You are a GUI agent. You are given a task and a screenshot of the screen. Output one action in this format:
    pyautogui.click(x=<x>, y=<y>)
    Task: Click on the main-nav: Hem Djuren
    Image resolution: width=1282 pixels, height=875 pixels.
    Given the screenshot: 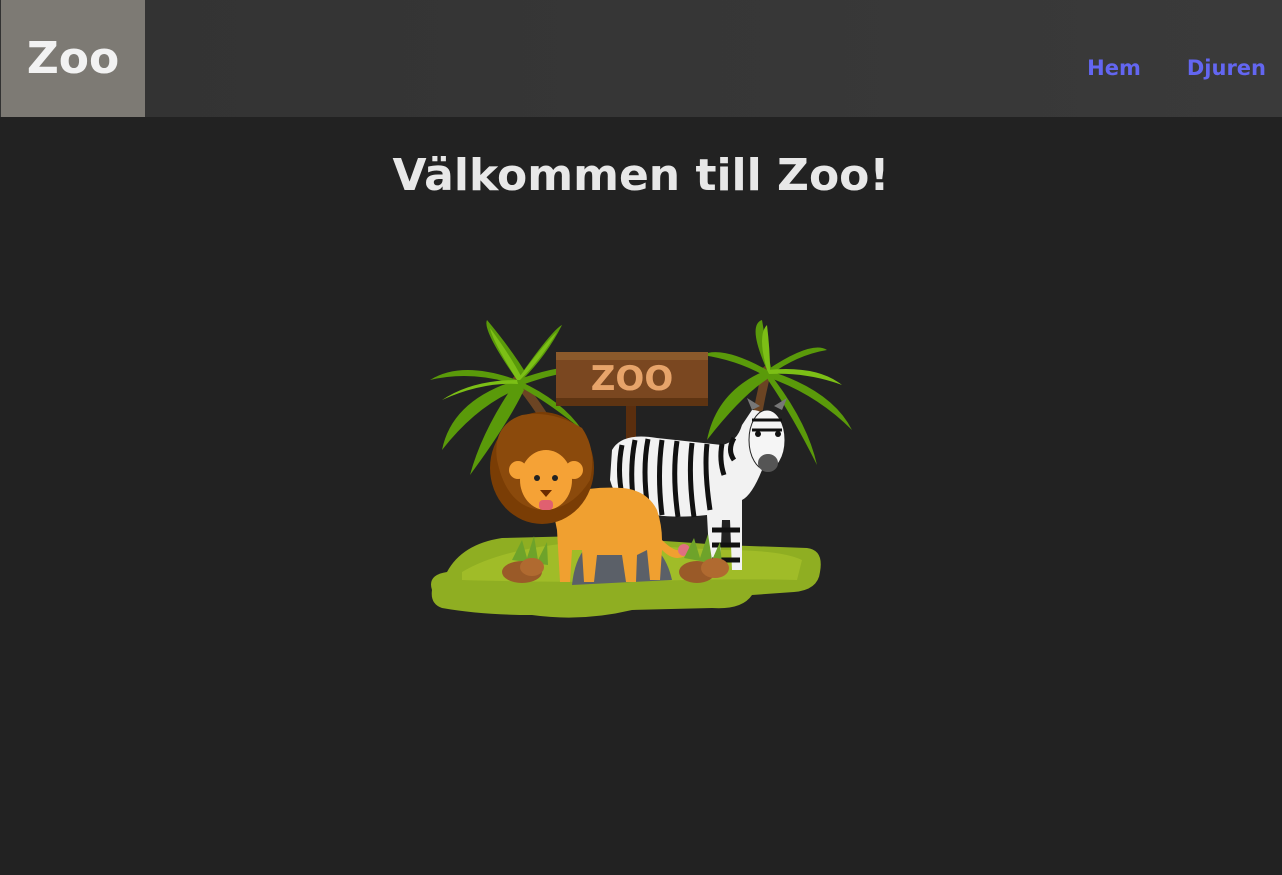 What is the action you would take?
    pyautogui.click(x=1176, y=68)
    